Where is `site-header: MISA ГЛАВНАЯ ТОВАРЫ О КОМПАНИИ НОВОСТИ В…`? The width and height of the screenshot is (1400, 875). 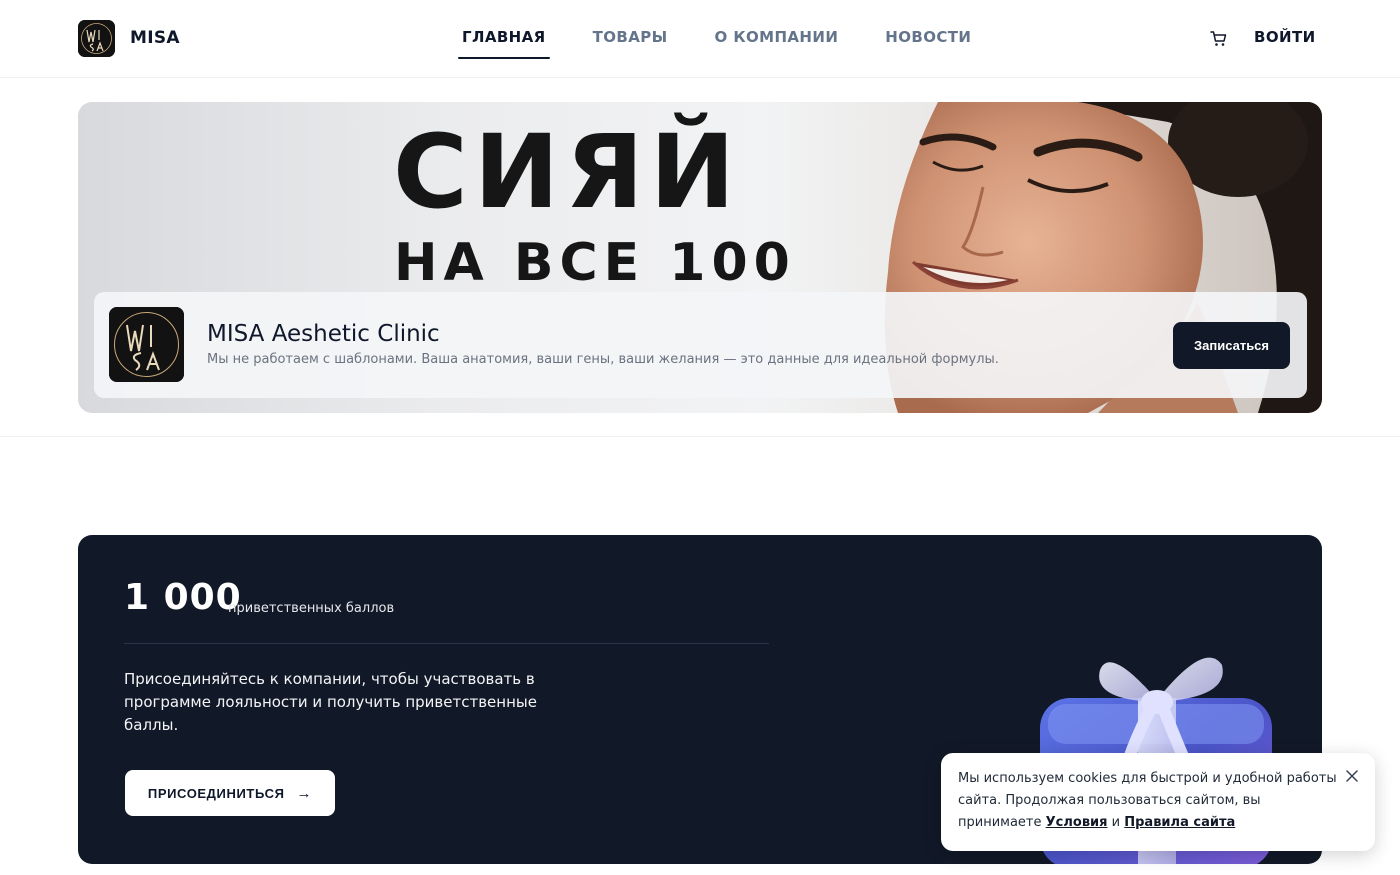 site-header: MISA ГЛАВНАЯ ТОВАРЫ О КОМПАНИИ НОВОСТИ В… is located at coordinates (700, 39).